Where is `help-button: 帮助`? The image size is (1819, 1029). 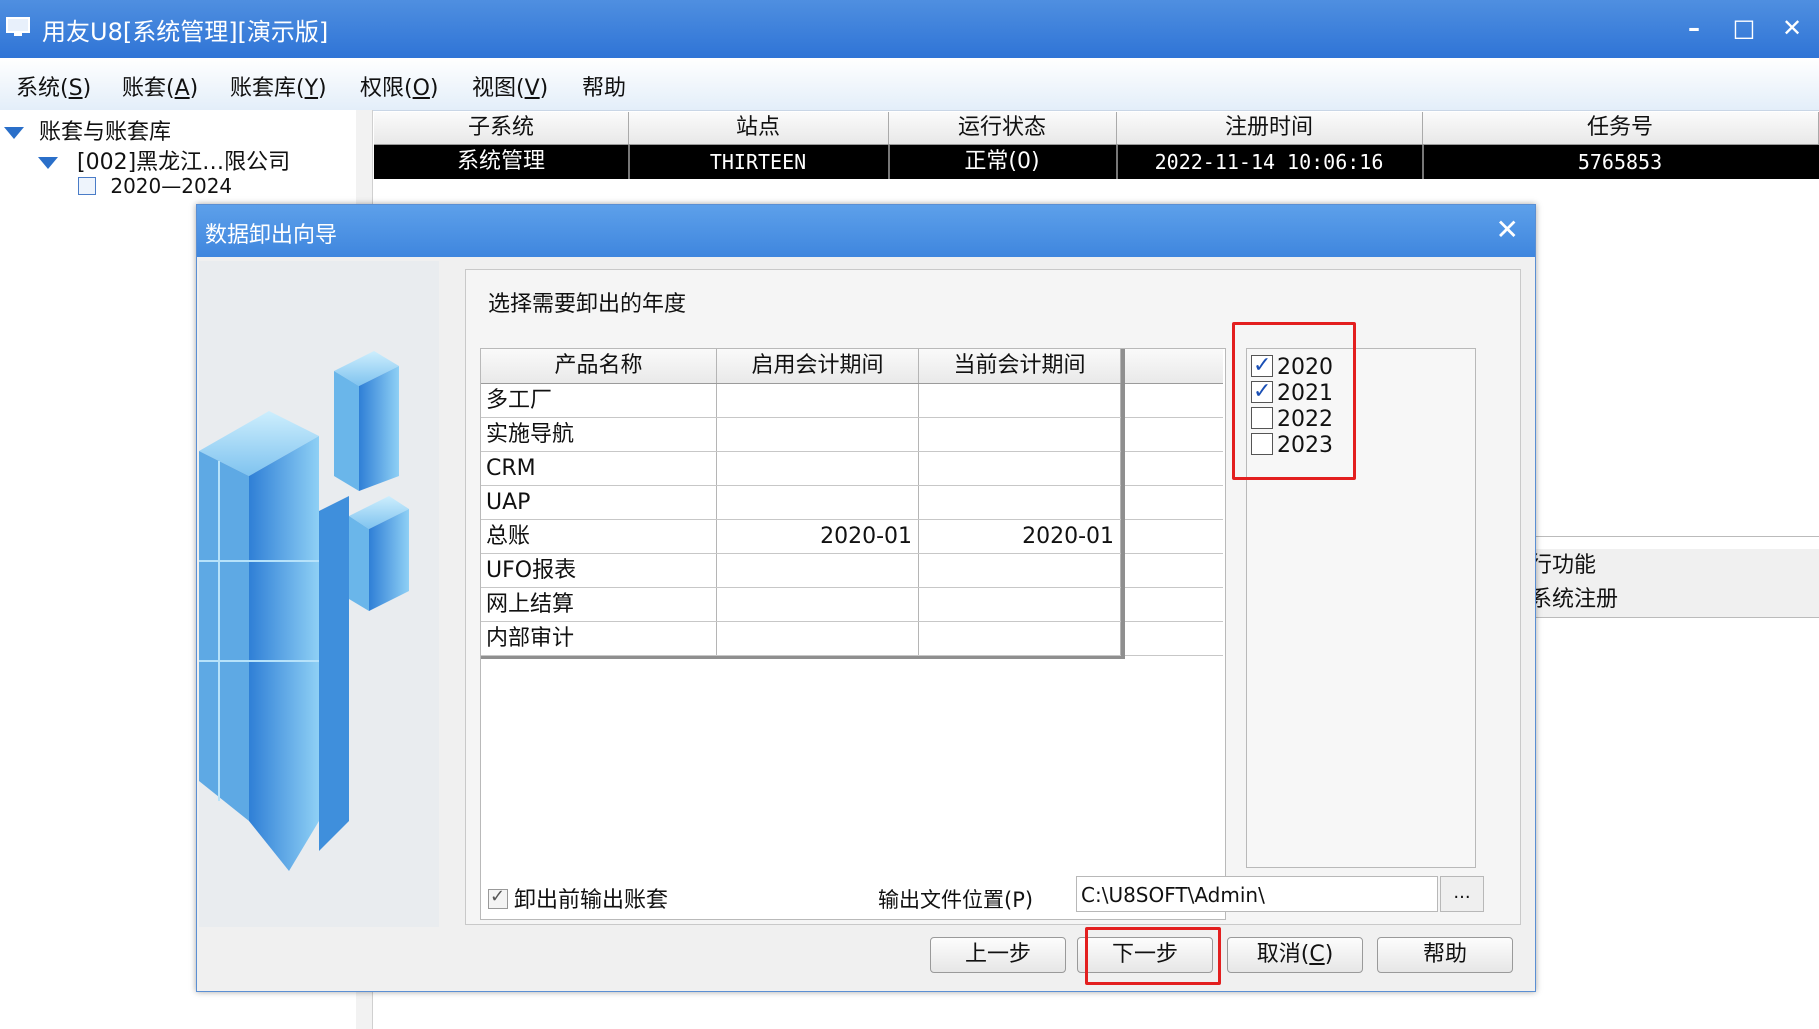 help-button: 帮助 is located at coordinates (1445, 955).